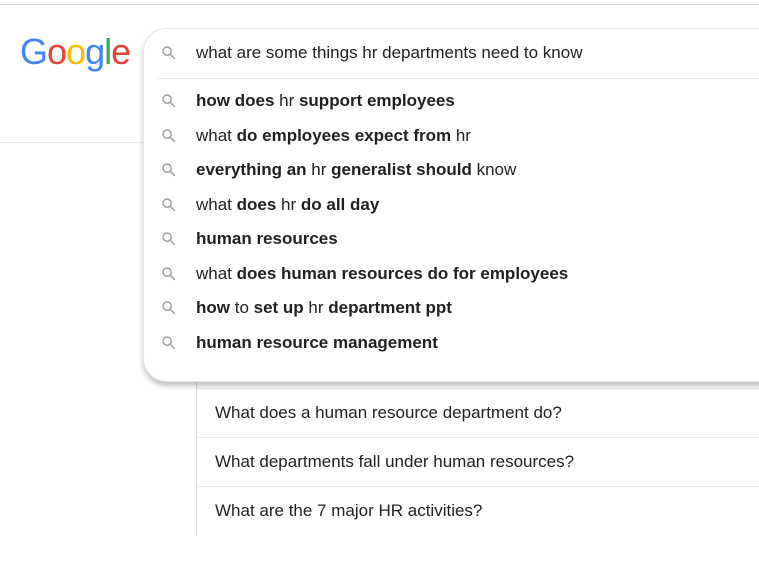  Describe the element at coordinates (242, 308) in the screenshot. I see `suggestion-part: to` at that location.